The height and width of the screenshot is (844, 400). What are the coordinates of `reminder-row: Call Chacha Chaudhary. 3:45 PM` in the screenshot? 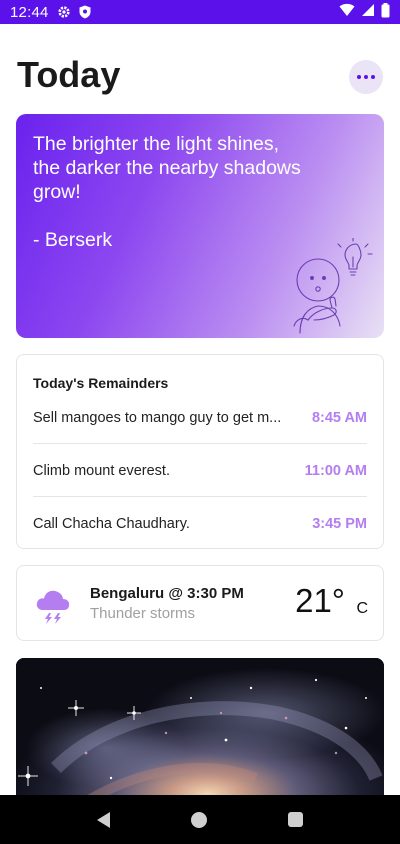 It's located at (200, 523).